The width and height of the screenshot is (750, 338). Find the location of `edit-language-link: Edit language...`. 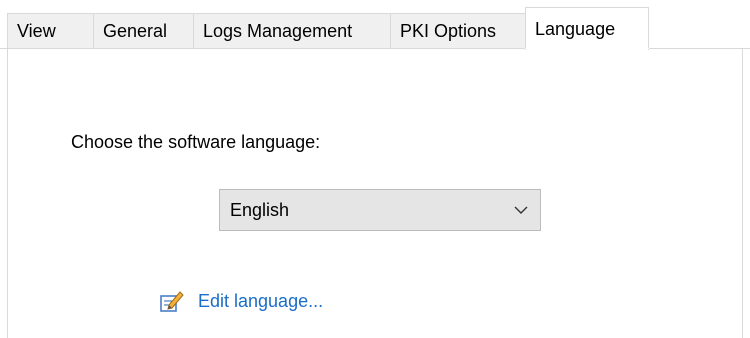

edit-language-link: Edit language... is located at coordinates (240, 301).